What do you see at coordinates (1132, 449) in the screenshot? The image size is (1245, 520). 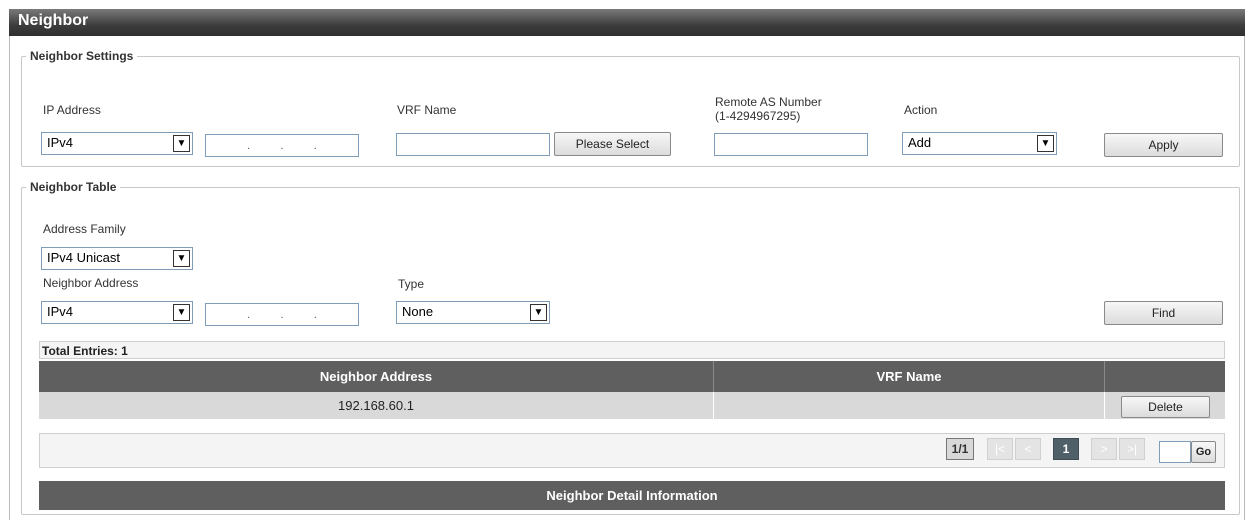 I see `last-page-button: >|` at bounding box center [1132, 449].